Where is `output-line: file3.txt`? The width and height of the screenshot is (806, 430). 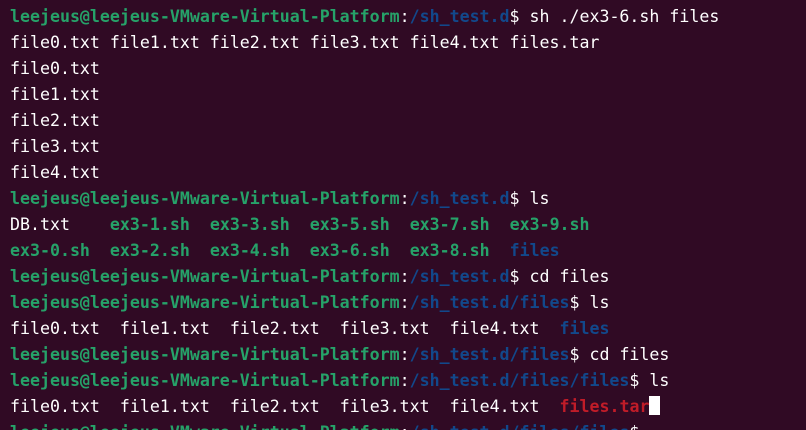
output-line: file3.txt is located at coordinates (55, 146).